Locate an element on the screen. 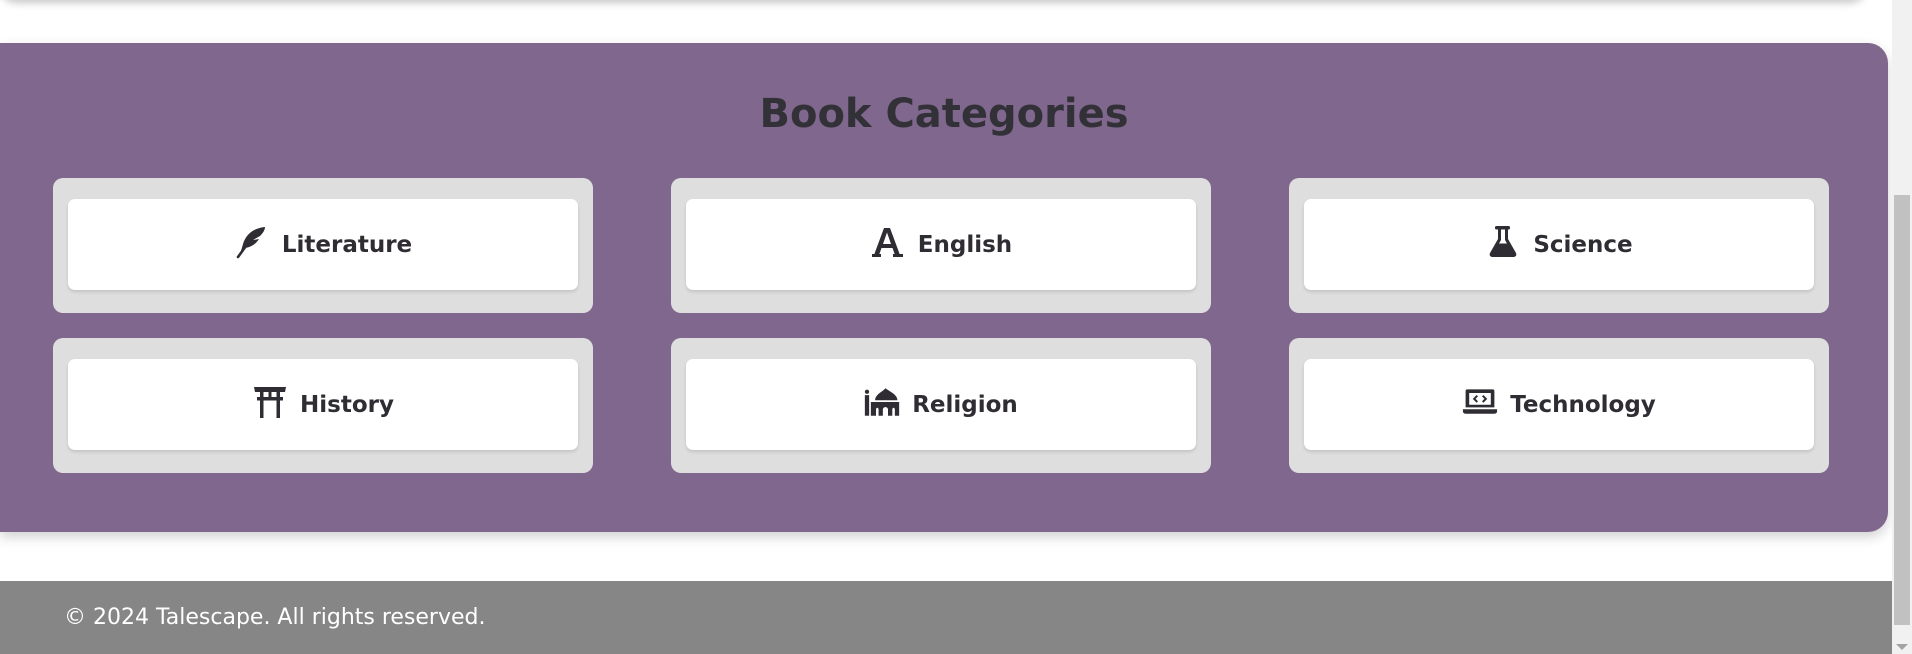 This screenshot has height=654, width=1912. flask-icon is located at coordinates (1503, 242).